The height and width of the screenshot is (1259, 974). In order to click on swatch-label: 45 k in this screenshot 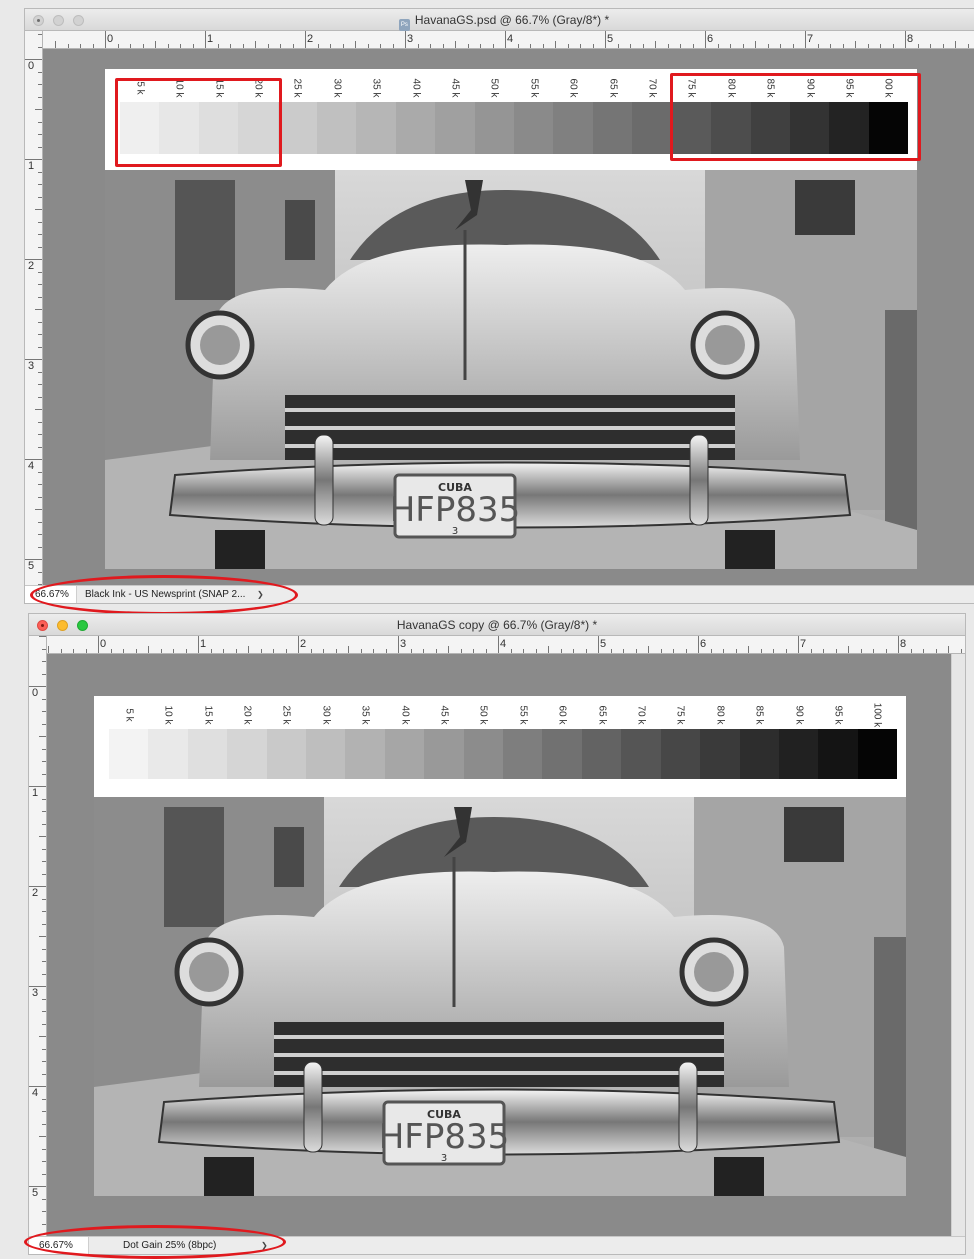, I will do `click(444, 715)`.